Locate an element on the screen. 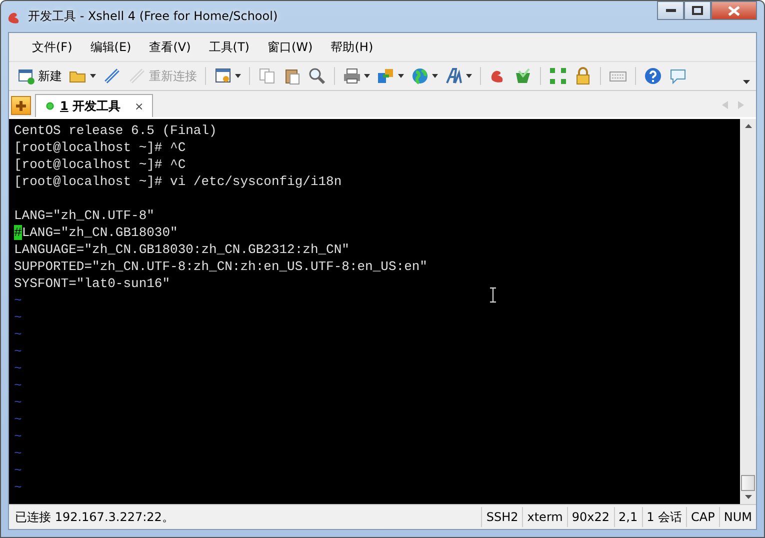 The image size is (765, 538). printer-icon is located at coordinates (352, 76).